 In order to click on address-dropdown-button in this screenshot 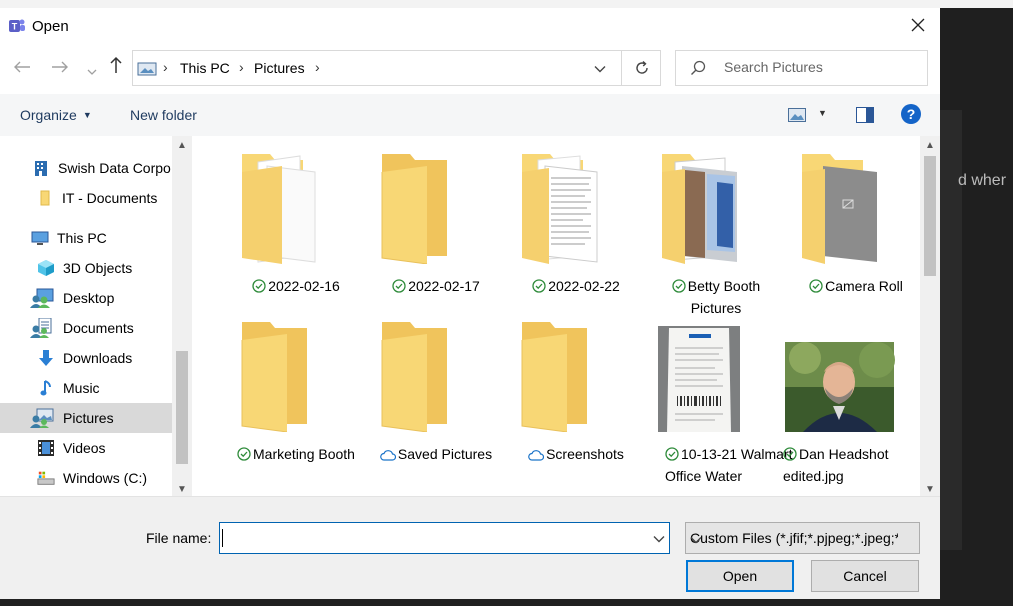, I will do `click(600, 69)`.